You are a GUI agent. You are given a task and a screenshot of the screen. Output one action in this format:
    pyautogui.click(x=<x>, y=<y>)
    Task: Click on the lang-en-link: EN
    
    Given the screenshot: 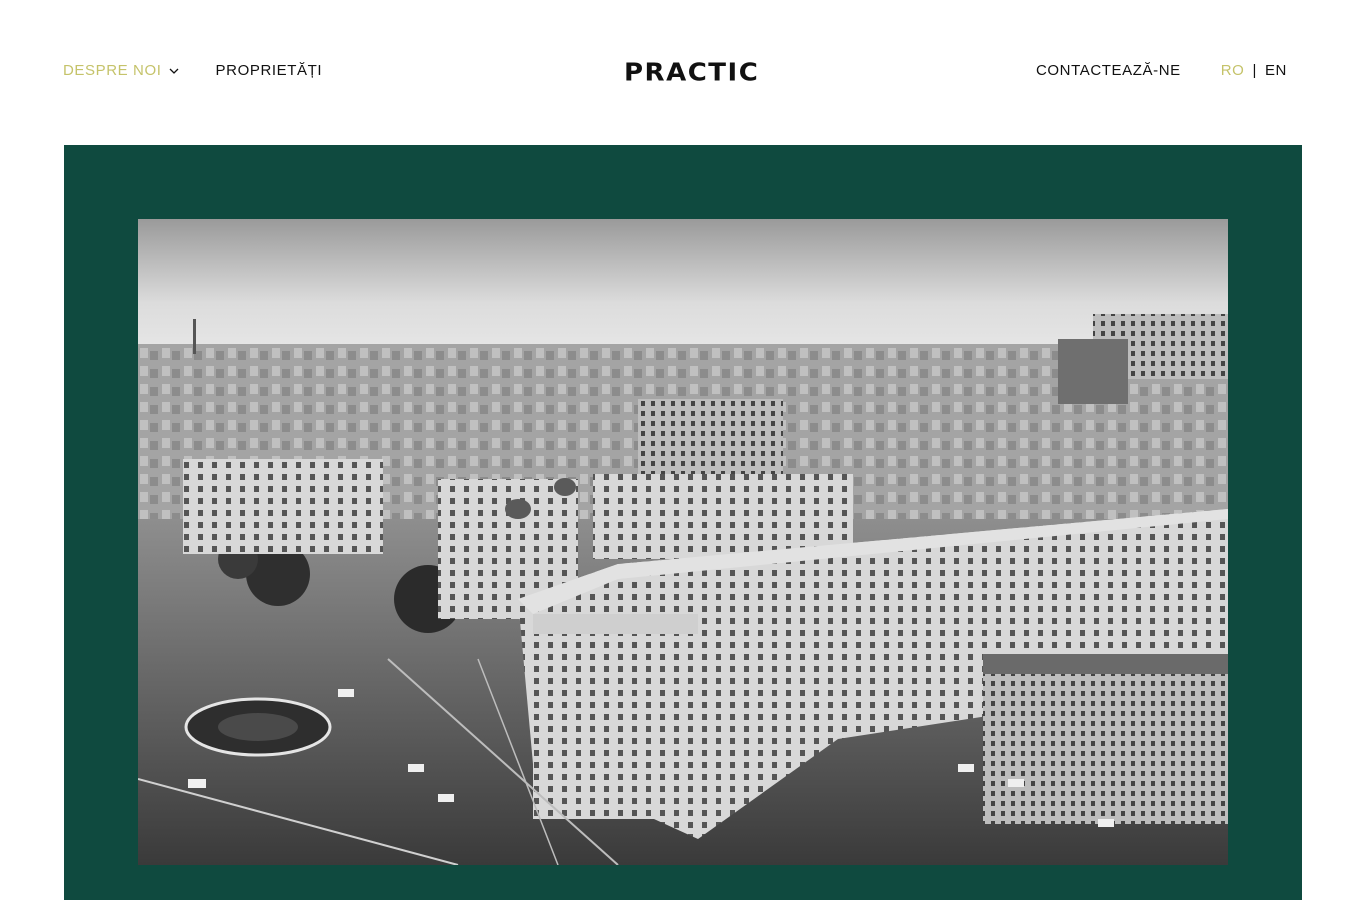 What is the action you would take?
    pyautogui.click(x=1276, y=70)
    